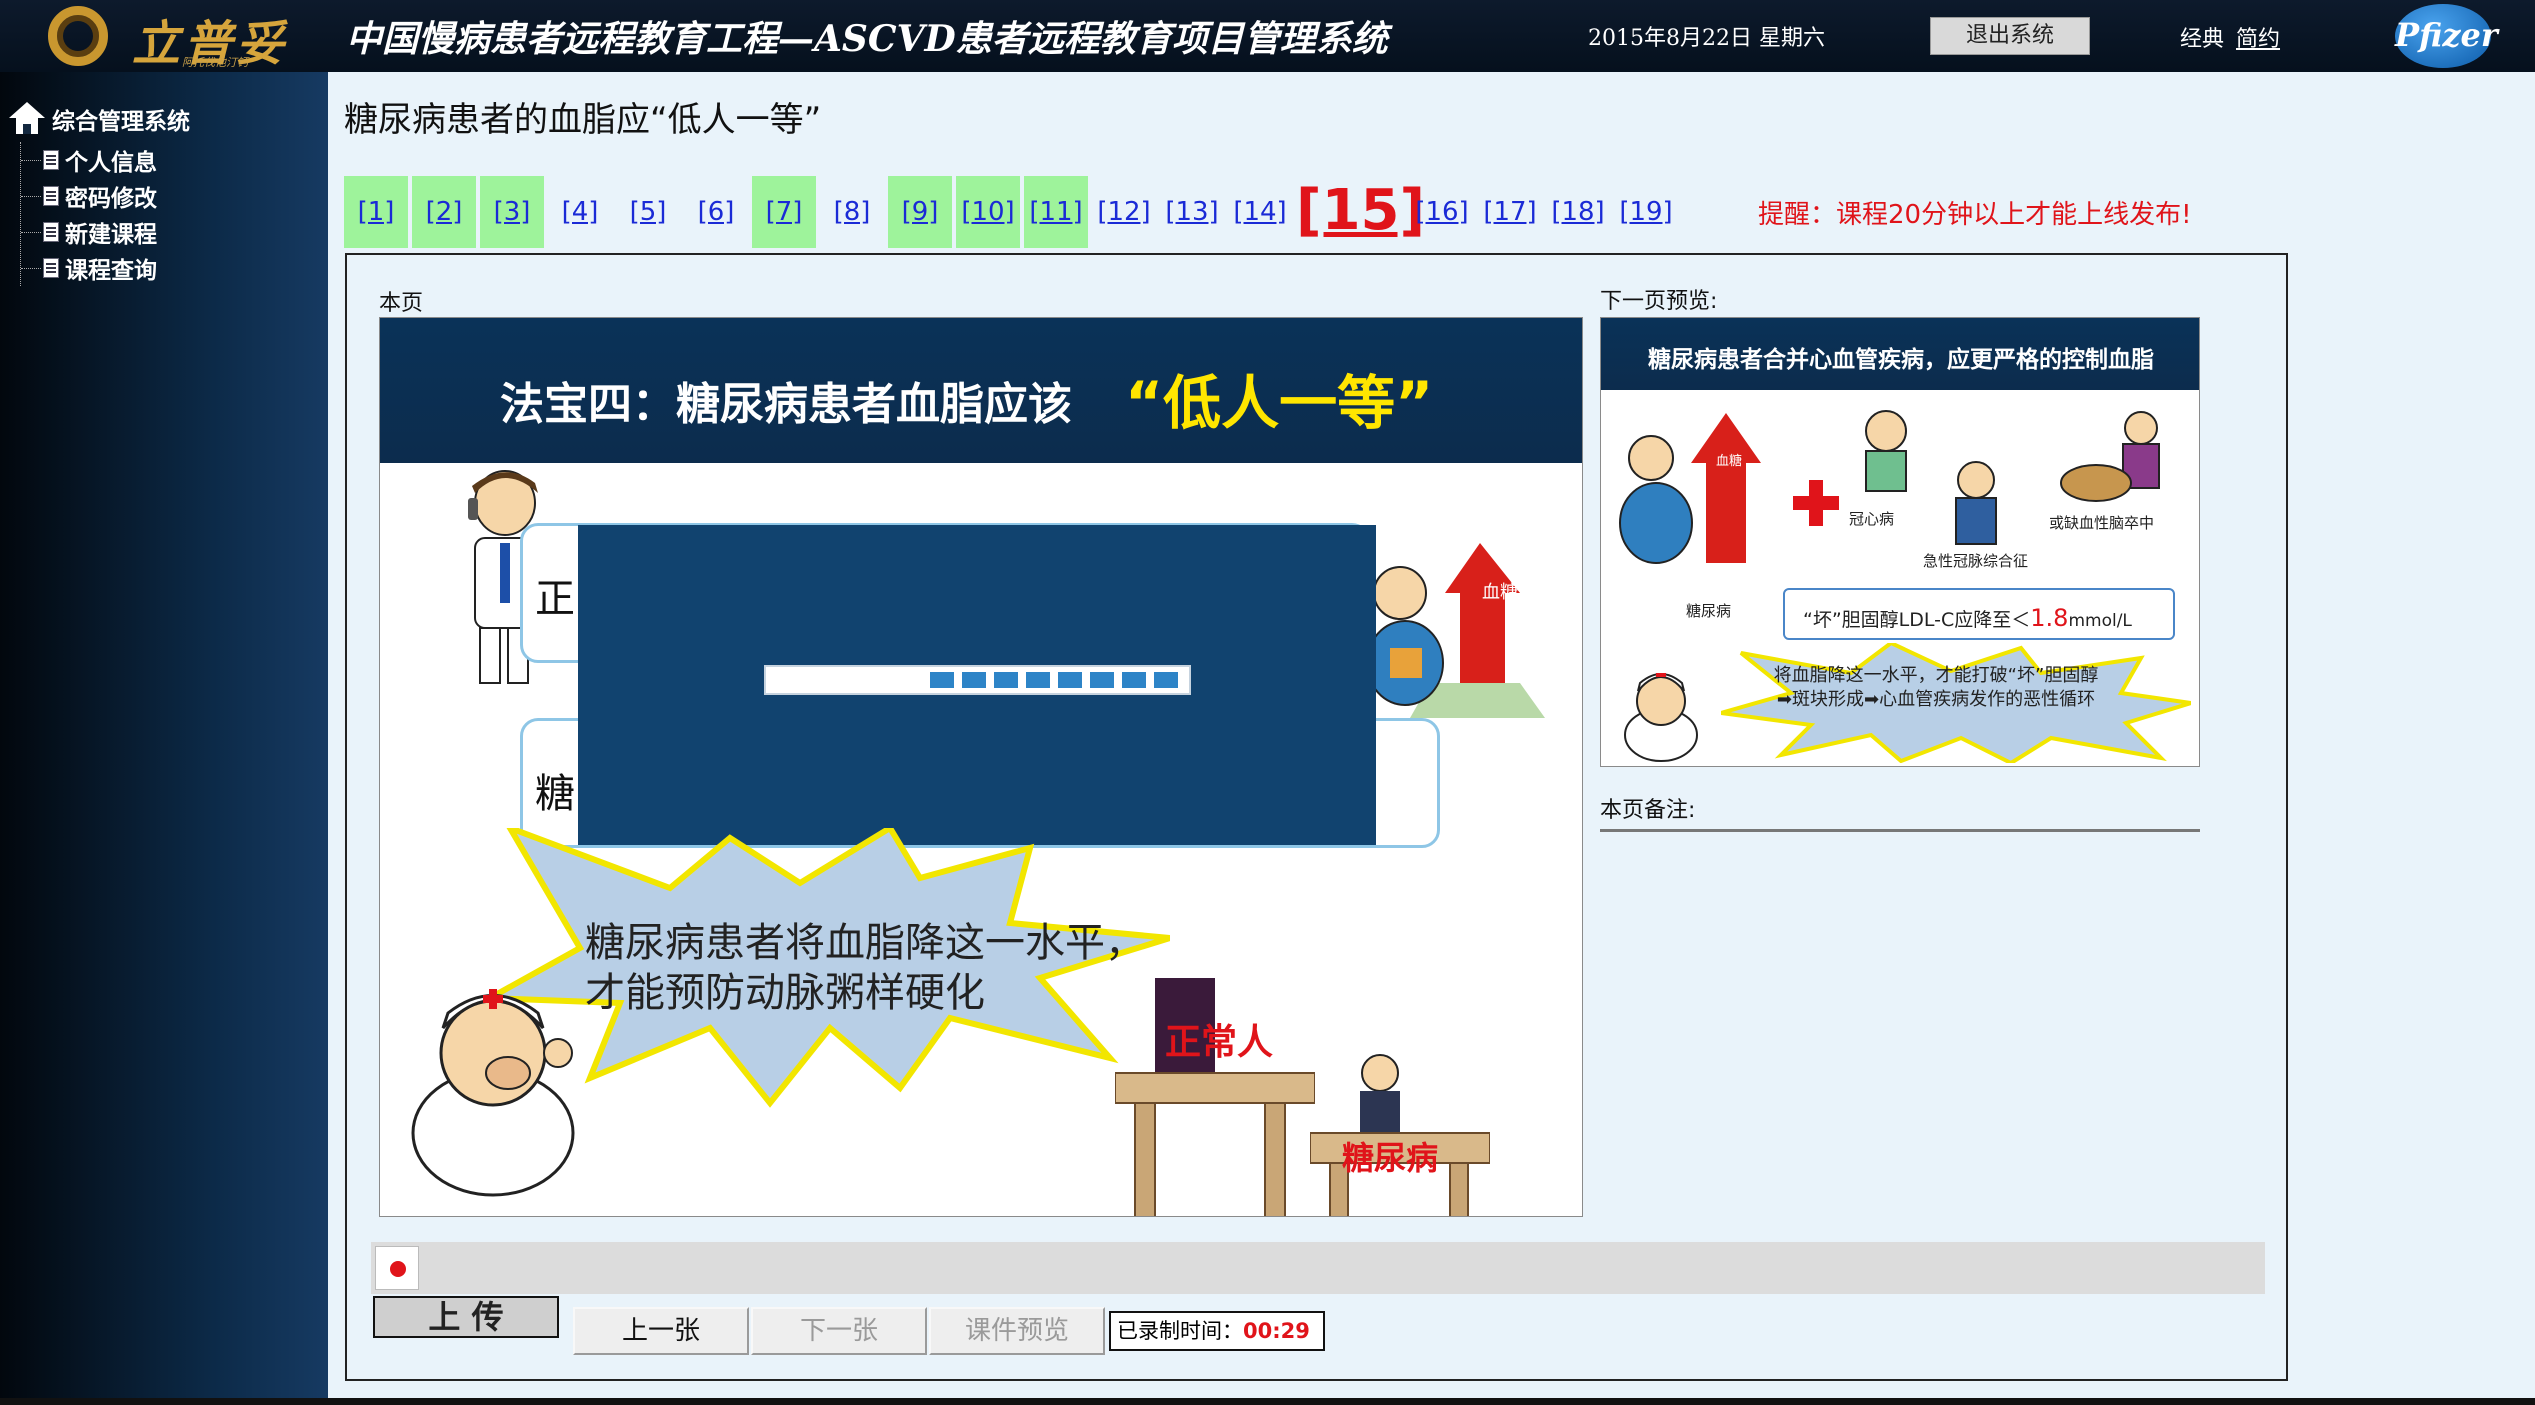 The image size is (2535, 1405). What do you see at coordinates (1578, 212) in the screenshot?
I see `page-link-18: [18]` at bounding box center [1578, 212].